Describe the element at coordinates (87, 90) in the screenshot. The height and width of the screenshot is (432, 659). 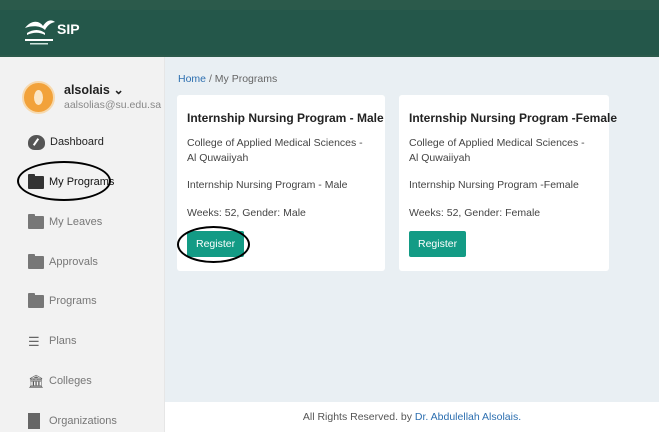
I see `username-text: alsolais` at that location.